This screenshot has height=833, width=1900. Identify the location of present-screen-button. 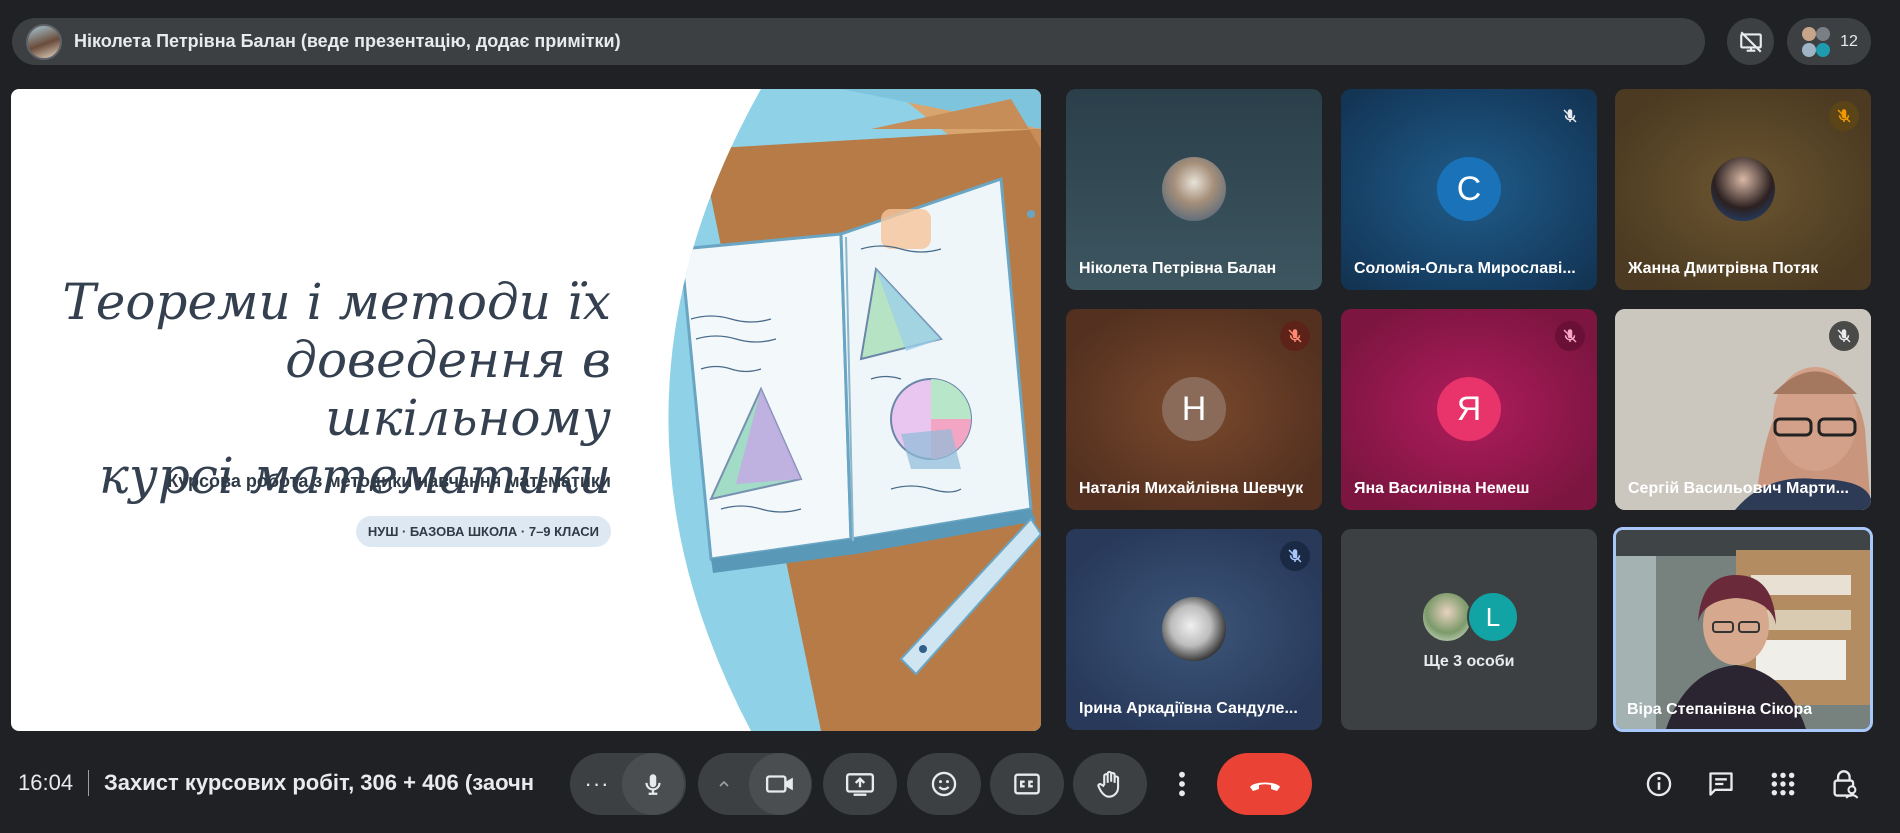
(860, 784).